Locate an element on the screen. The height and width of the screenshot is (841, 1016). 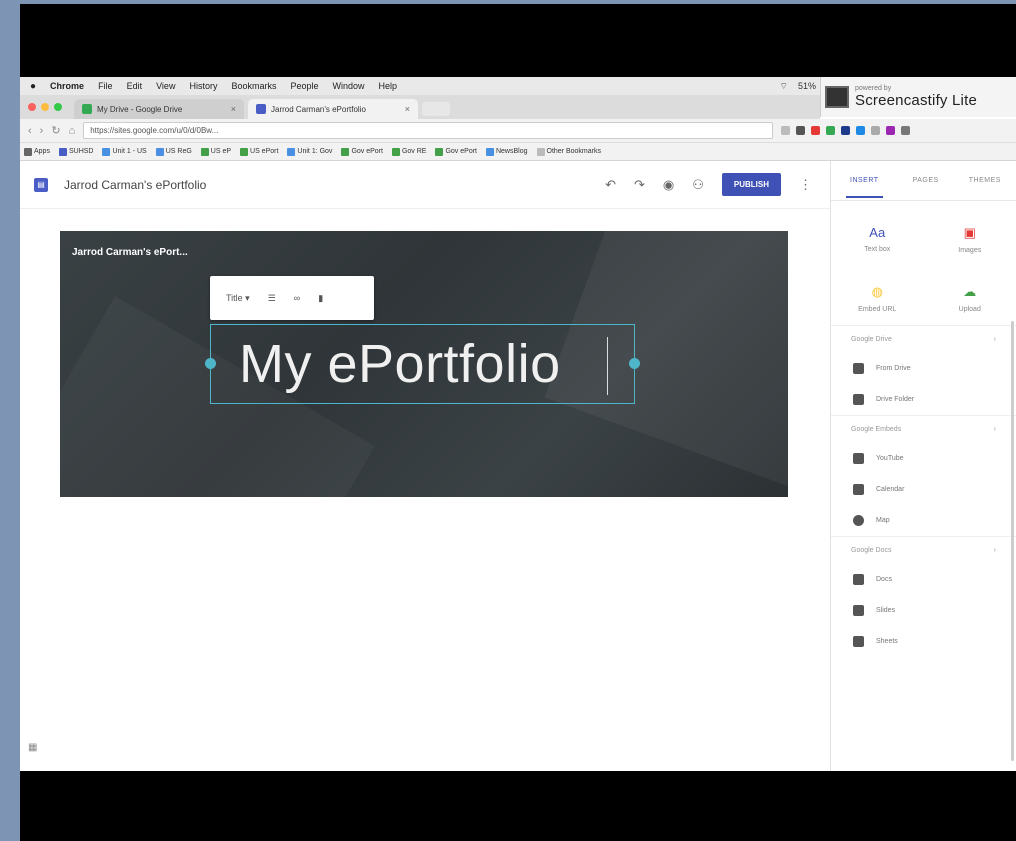
share-icon: ⚇ is located at coordinates (698, 185).